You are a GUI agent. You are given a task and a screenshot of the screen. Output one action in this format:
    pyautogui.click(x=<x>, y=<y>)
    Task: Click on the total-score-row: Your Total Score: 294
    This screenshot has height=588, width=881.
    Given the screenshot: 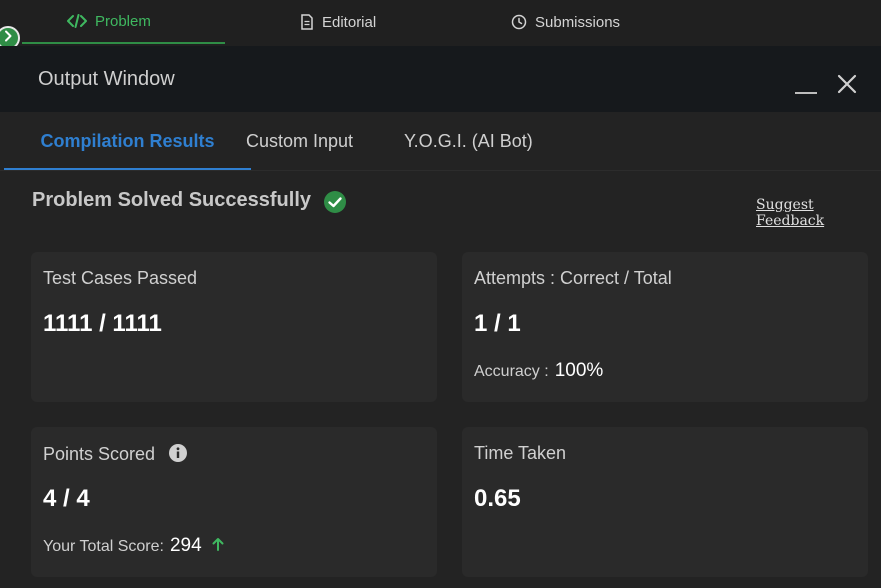 What is the action you would take?
    pyautogui.click(x=133, y=546)
    